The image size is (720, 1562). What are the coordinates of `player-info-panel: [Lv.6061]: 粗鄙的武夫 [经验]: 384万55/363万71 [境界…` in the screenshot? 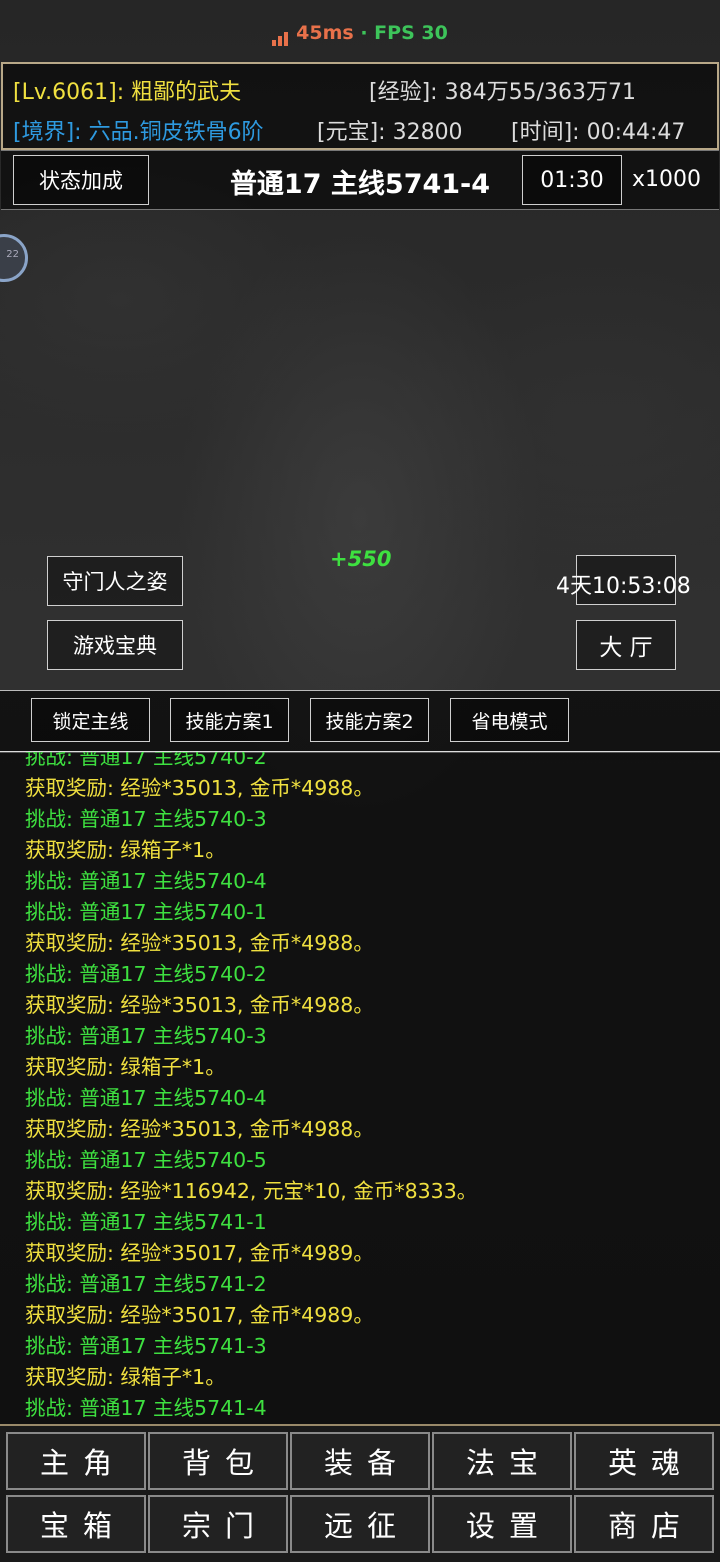 It's located at (360, 106).